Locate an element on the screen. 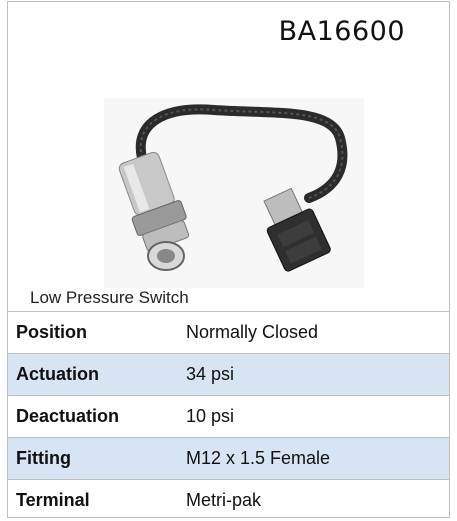 The height and width of the screenshot is (521, 457). spec-label: Deactuation is located at coordinates (93, 417).